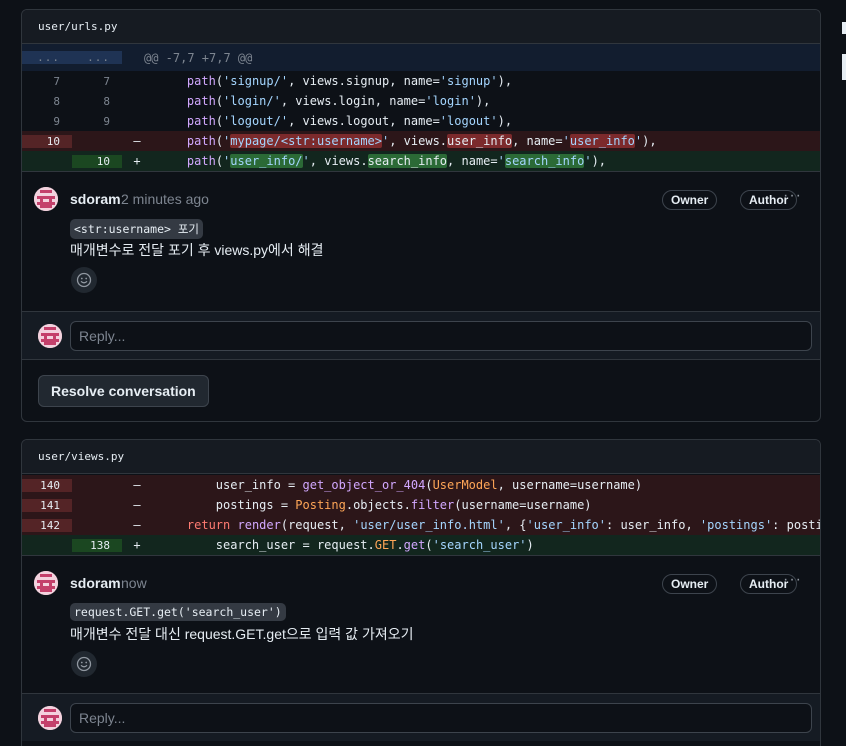 This screenshot has height=746, width=846. I want to click on code-token: get_object_or_404, so click(364, 485).